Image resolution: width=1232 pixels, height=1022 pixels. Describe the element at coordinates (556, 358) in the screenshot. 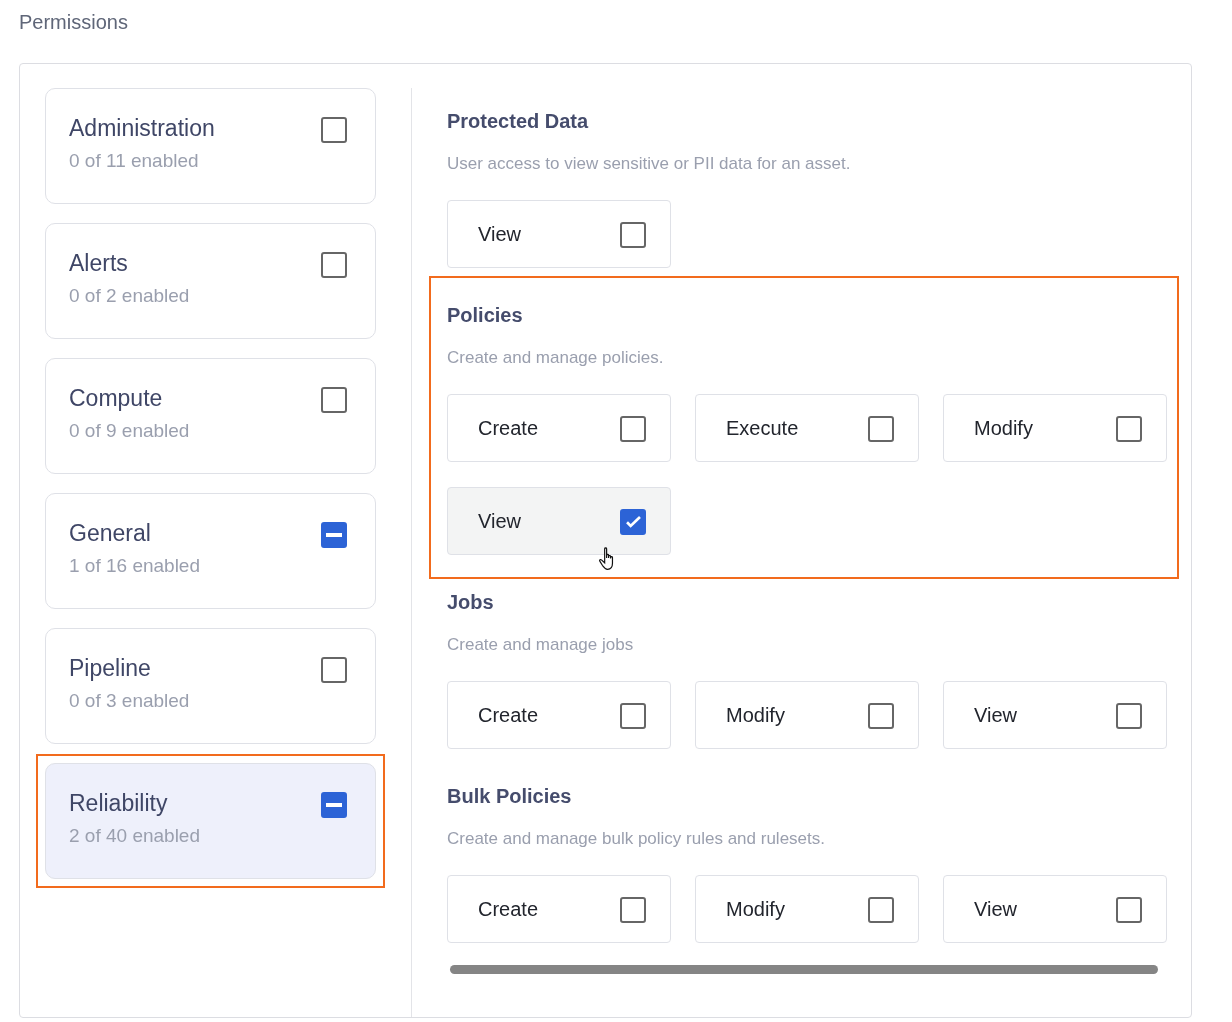

I see `section-description: Create and manage policies.` at that location.